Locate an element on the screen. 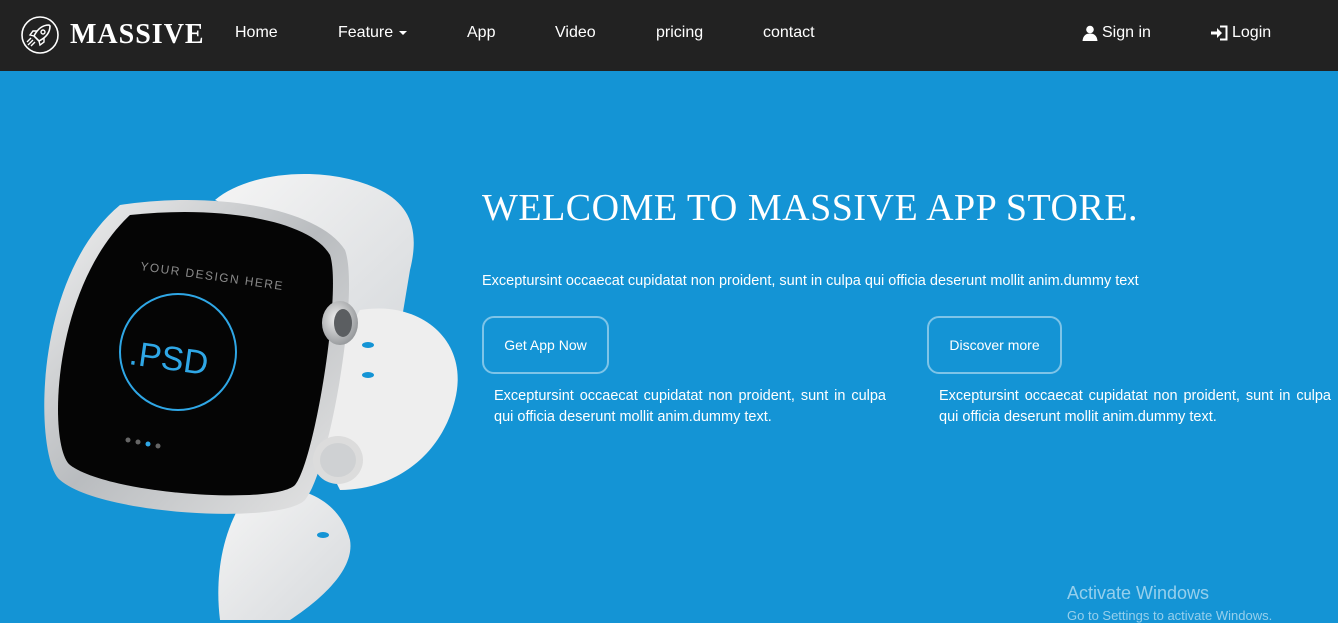  nav-home: Home is located at coordinates (256, 33).